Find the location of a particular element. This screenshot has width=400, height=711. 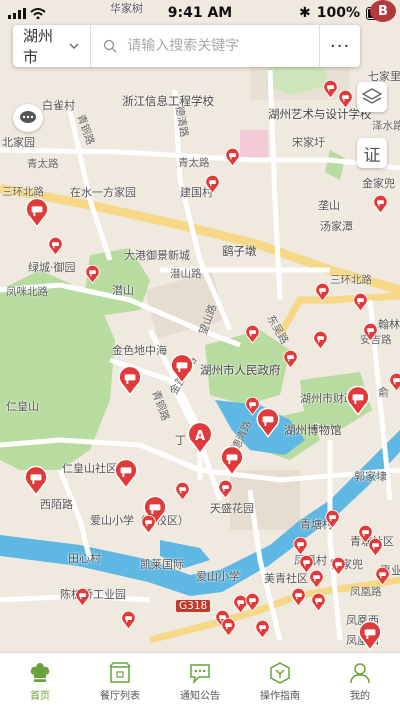

map-label: 鹞子墩 is located at coordinates (239, 251).